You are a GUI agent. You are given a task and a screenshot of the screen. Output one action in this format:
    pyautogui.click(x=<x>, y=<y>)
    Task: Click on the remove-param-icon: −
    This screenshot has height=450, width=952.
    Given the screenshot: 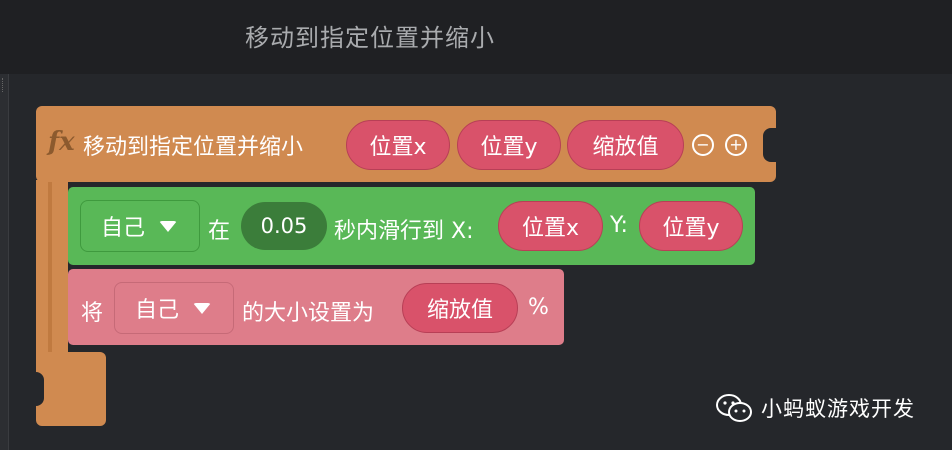 What is the action you would take?
    pyautogui.click(x=703, y=145)
    